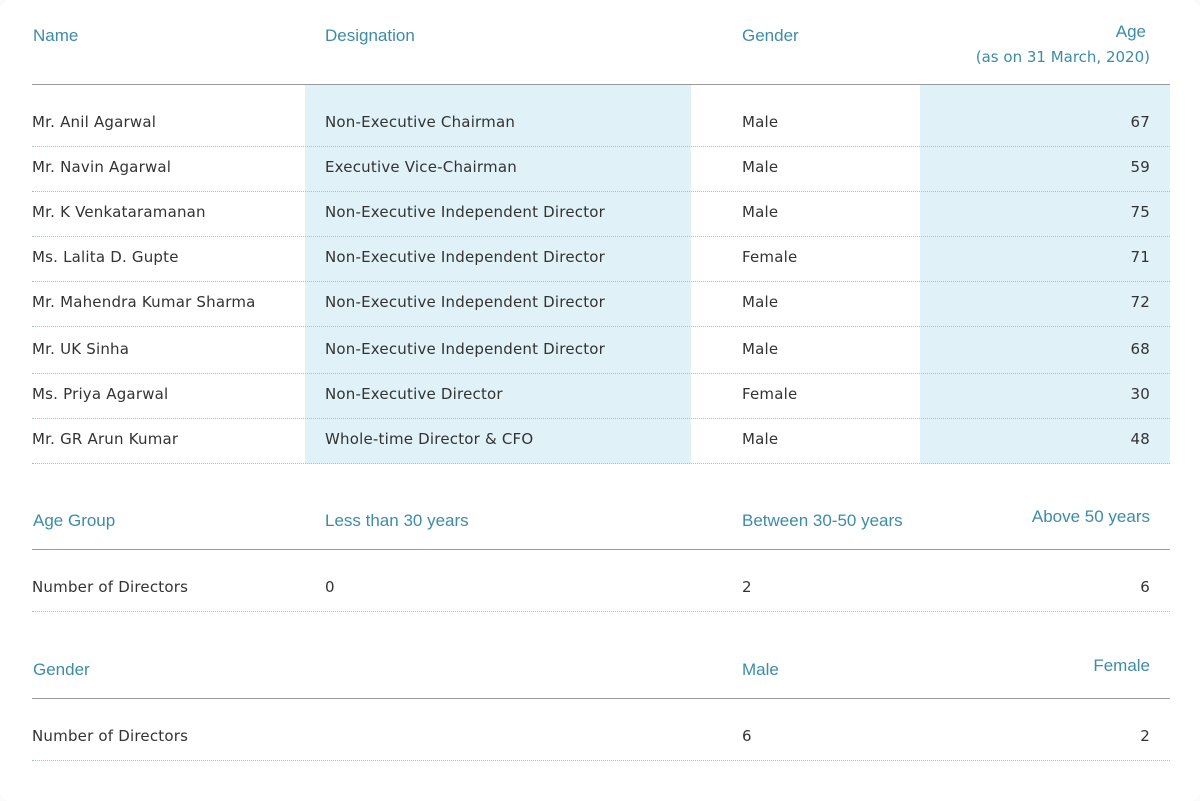  I want to click on director-row-6-gender: Male, so click(760, 349).